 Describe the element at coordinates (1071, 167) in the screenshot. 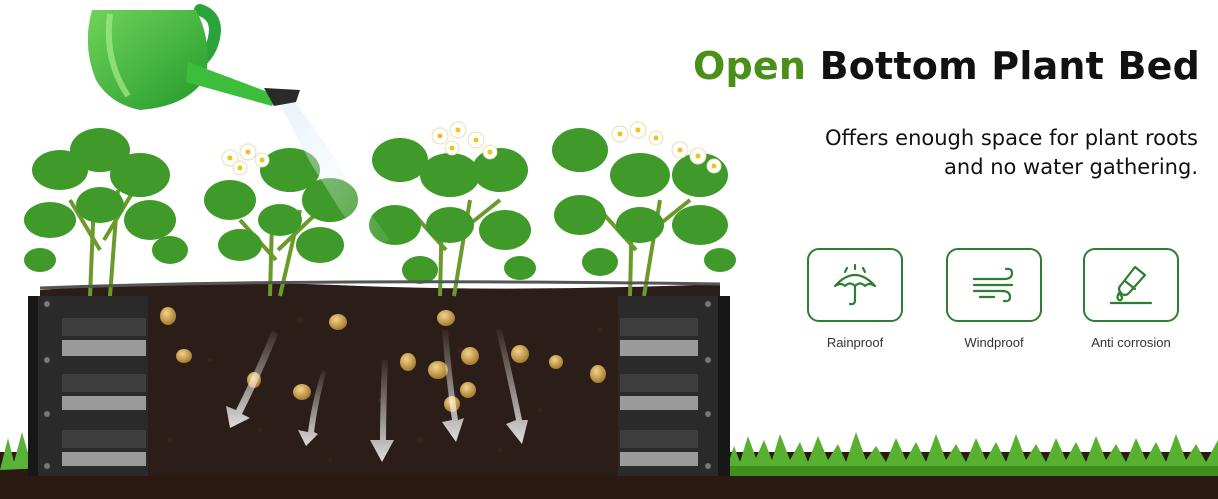

I see `subtitle-line-2: and no water gathering.` at that location.